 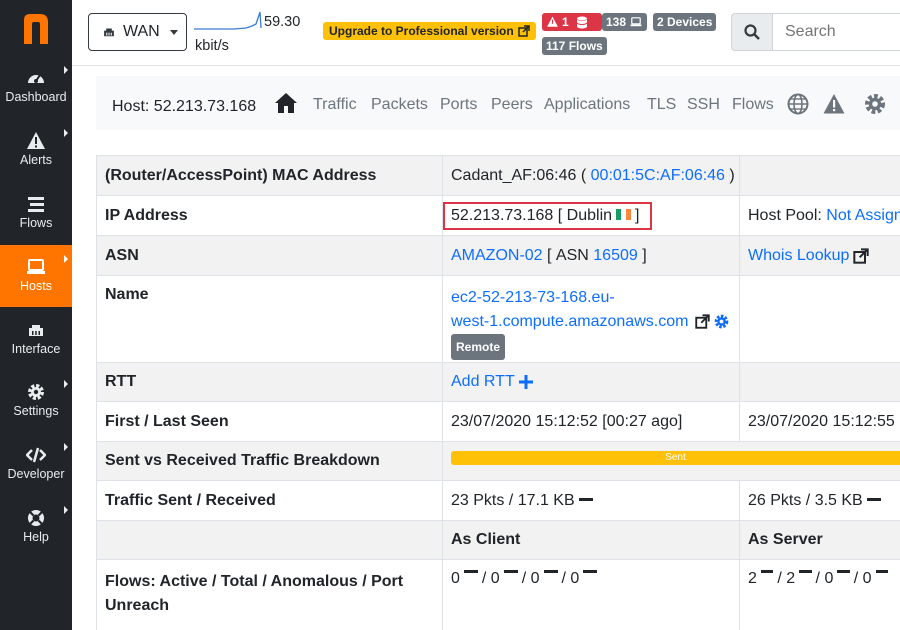 I want to click on client-anomalous-flows: 0, so click(x=535, y=578).